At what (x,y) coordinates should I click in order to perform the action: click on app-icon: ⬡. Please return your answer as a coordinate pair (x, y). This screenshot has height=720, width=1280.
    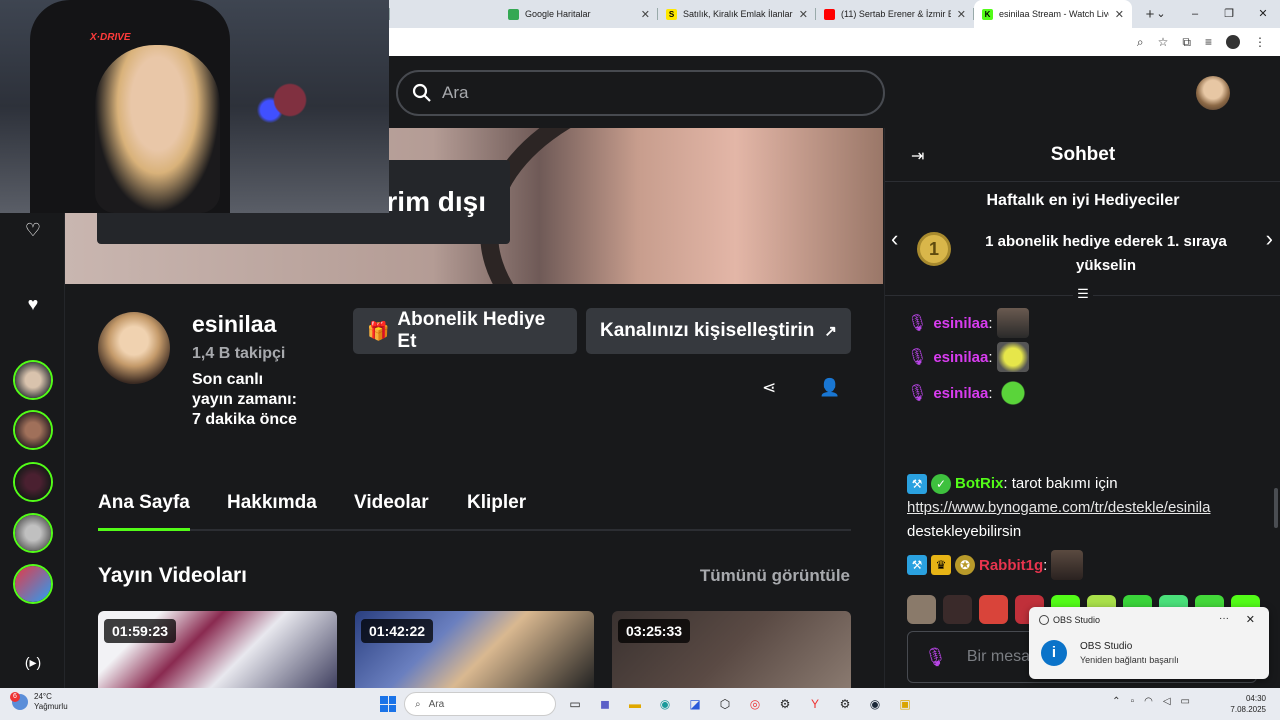
    Looking at the image, I should click on (725, 704).